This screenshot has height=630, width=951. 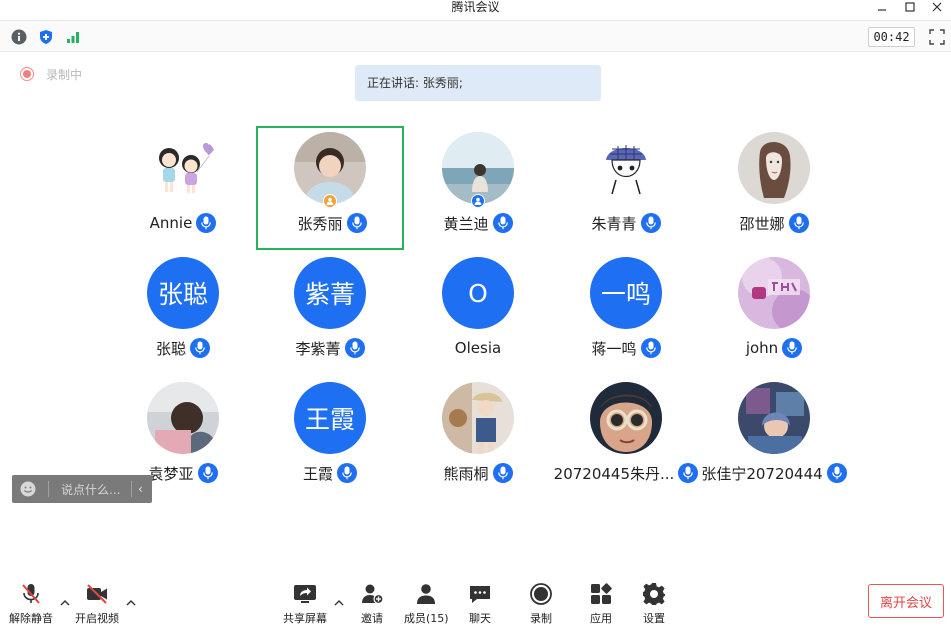 What do you see at coordinates (882, 7) in the screenshot?
I see `minimize-icon` at bounding box center [882, 7].